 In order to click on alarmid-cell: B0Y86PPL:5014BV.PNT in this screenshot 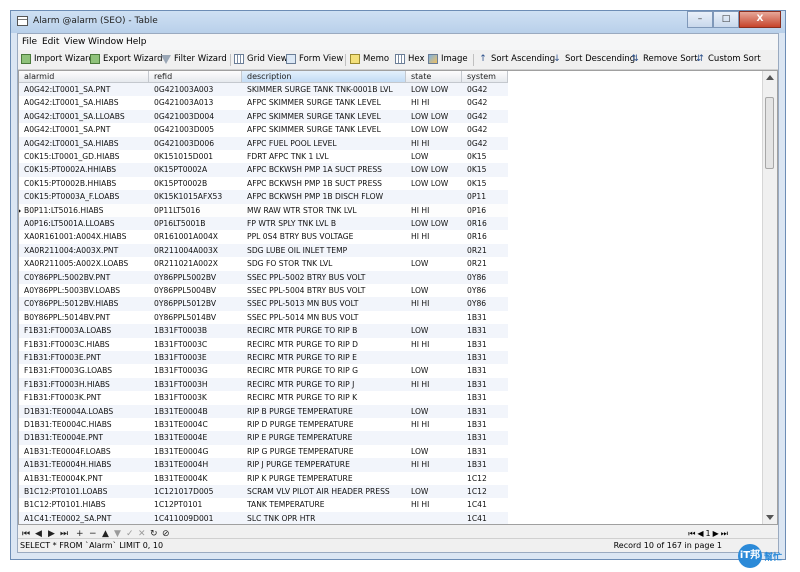, I will do `click(84, 317)`.